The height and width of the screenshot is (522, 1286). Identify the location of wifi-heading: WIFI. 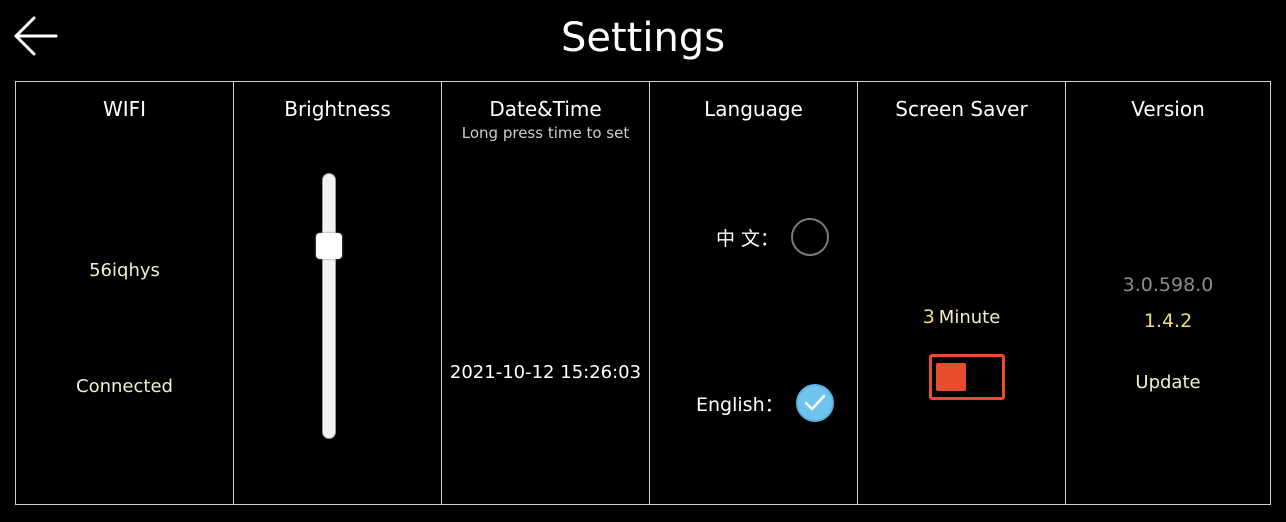
(124, 109).